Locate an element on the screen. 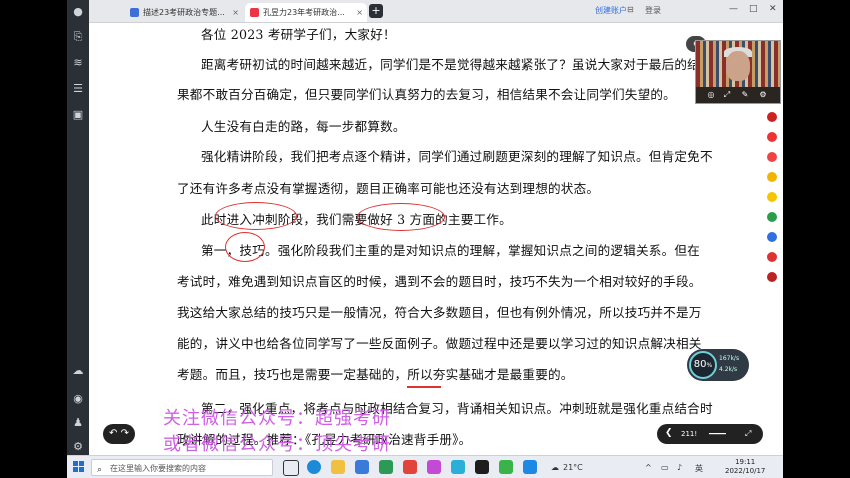  pen-icon: ✎ is located at coordinates (745, 95).